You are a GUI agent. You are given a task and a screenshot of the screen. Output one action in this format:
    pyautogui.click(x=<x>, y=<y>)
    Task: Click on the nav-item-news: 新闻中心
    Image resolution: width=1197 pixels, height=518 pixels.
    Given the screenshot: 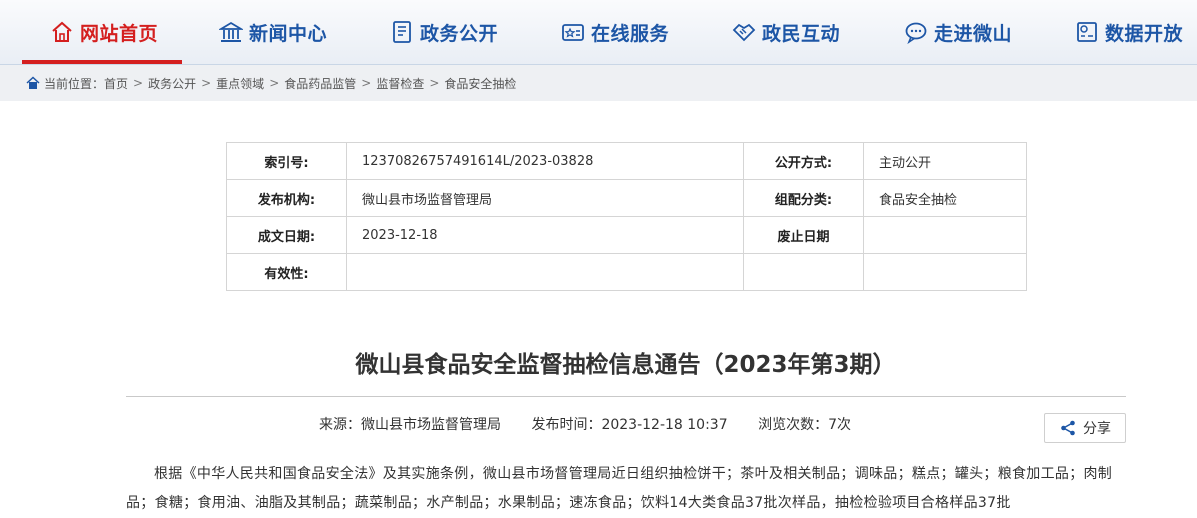 What is the action you would take?
    pyautogui.click(x=273, y=32)
    